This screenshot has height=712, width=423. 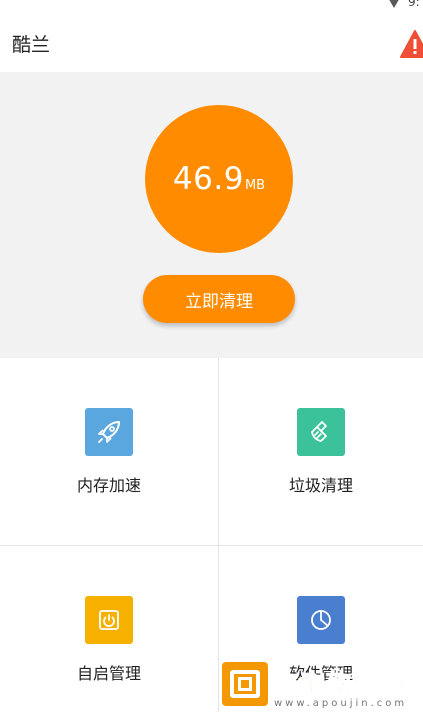 I want to click on watermark: 欧金软件园 www.apoujin.com, so click(x=320, y=687).